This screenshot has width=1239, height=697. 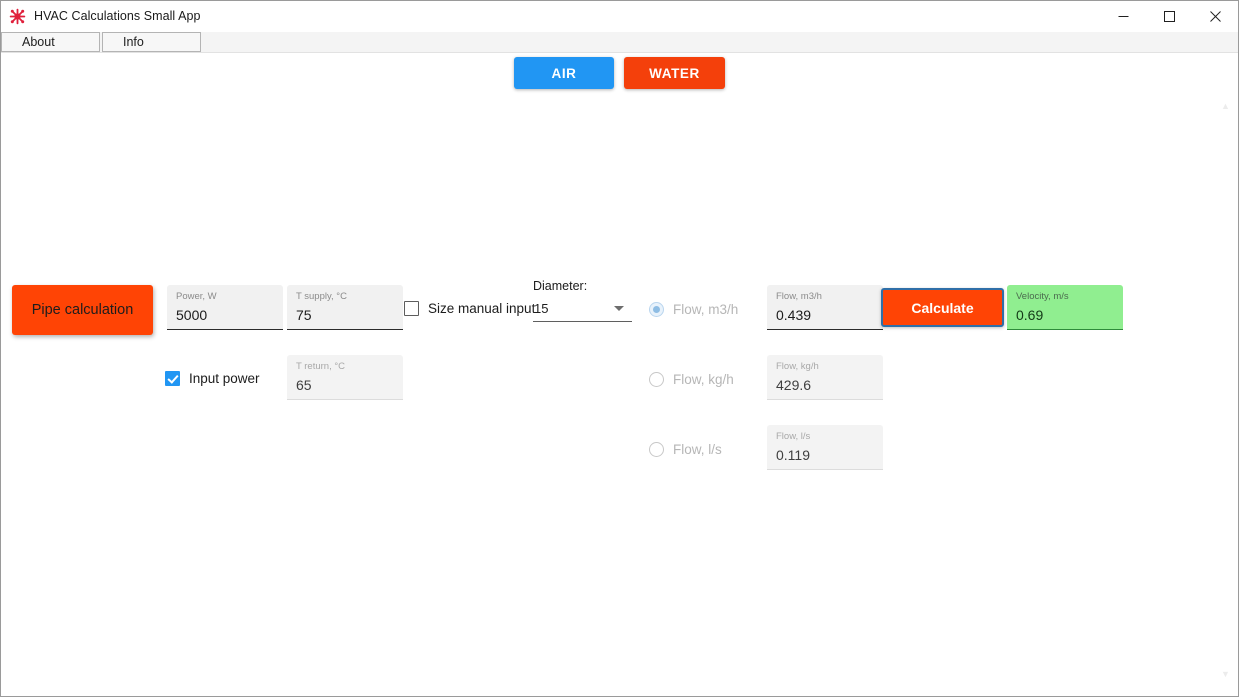 I want to click on close-icon, so click(x=1215, y=16).